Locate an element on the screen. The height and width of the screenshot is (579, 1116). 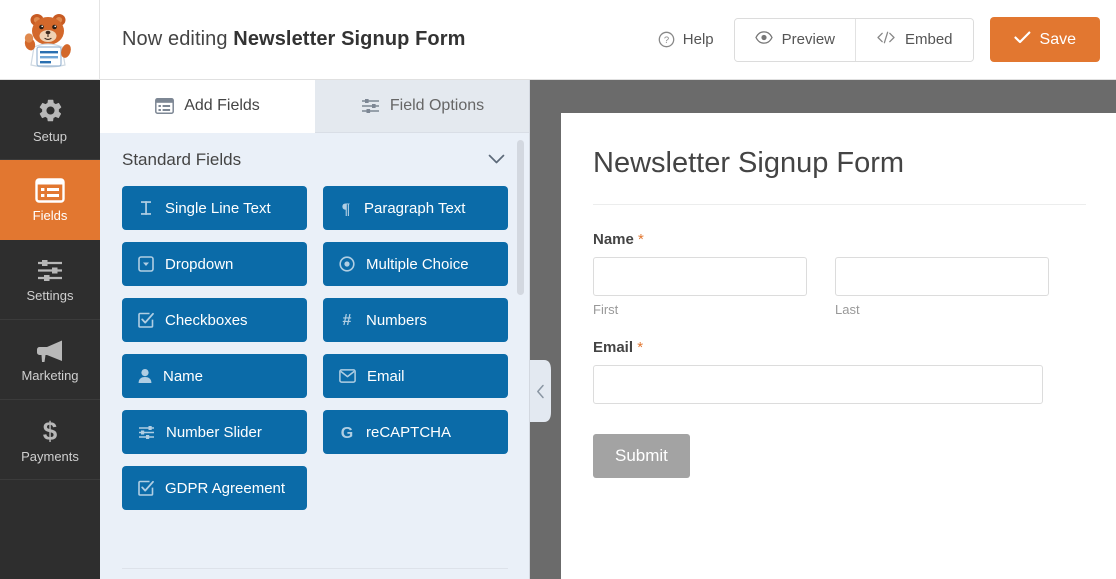
save-button: Save is located at coordinates (1044, 39).